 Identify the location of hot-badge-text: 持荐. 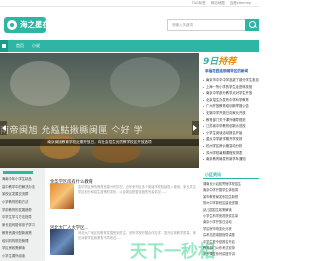
(227, 62).